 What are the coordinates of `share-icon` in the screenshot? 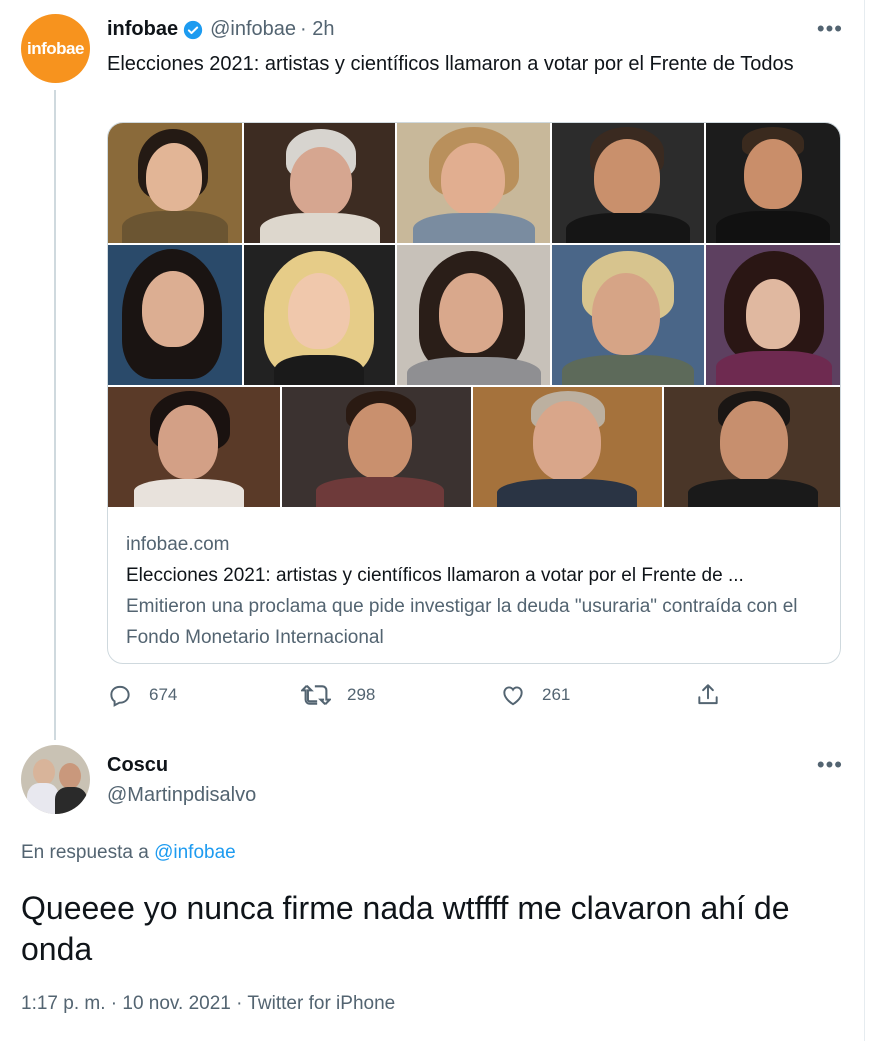 It's located at (708, 694).